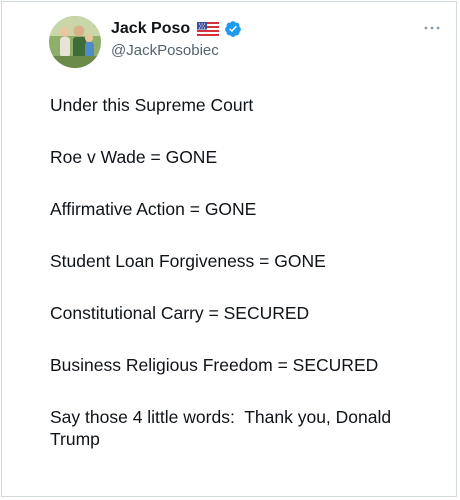  Describe the element at coordinates (134, 157) in the screenshot. I see `tweet-line: Roe v Wade = GONE` at that location.